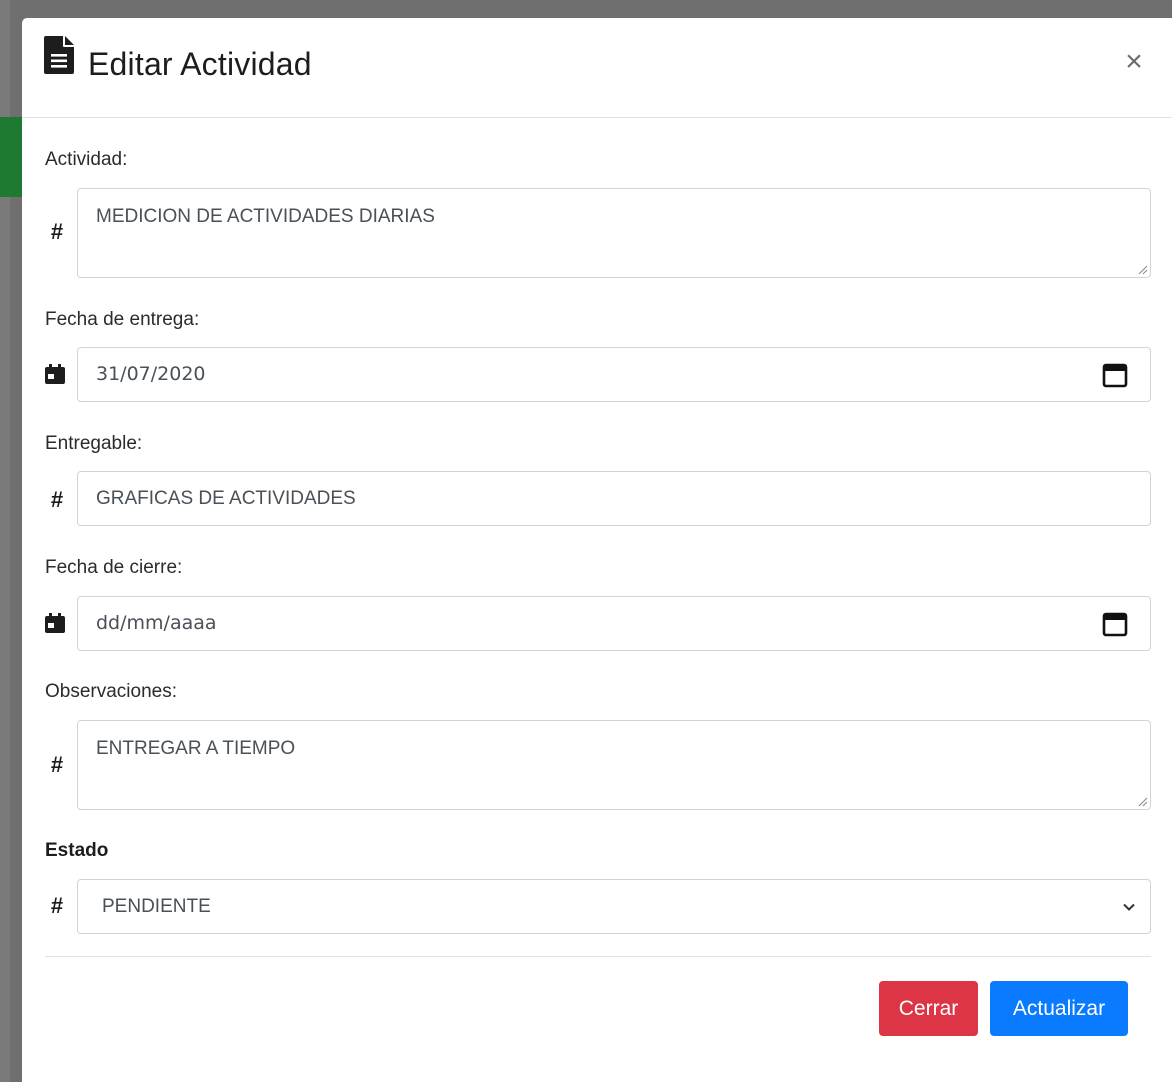  Describe the element at coordinates (598, 956) in the screenshot. I see `footer-divider` at that location.